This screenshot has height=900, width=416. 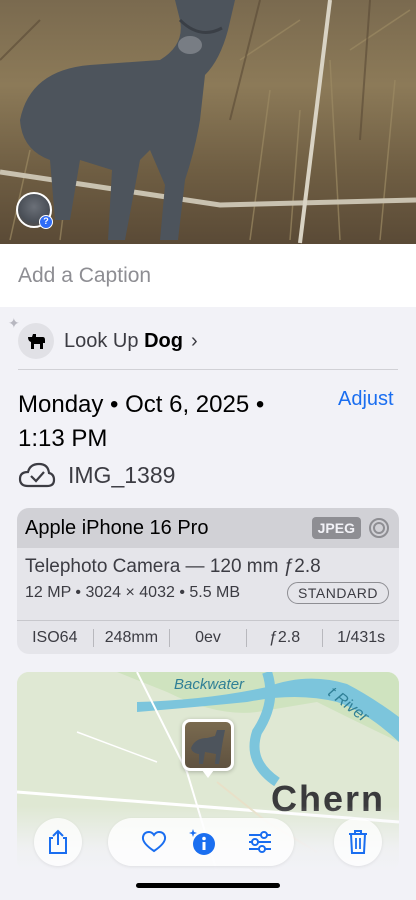 I want to click on unknown-person-badge: ?, so click(x=46, y=222).